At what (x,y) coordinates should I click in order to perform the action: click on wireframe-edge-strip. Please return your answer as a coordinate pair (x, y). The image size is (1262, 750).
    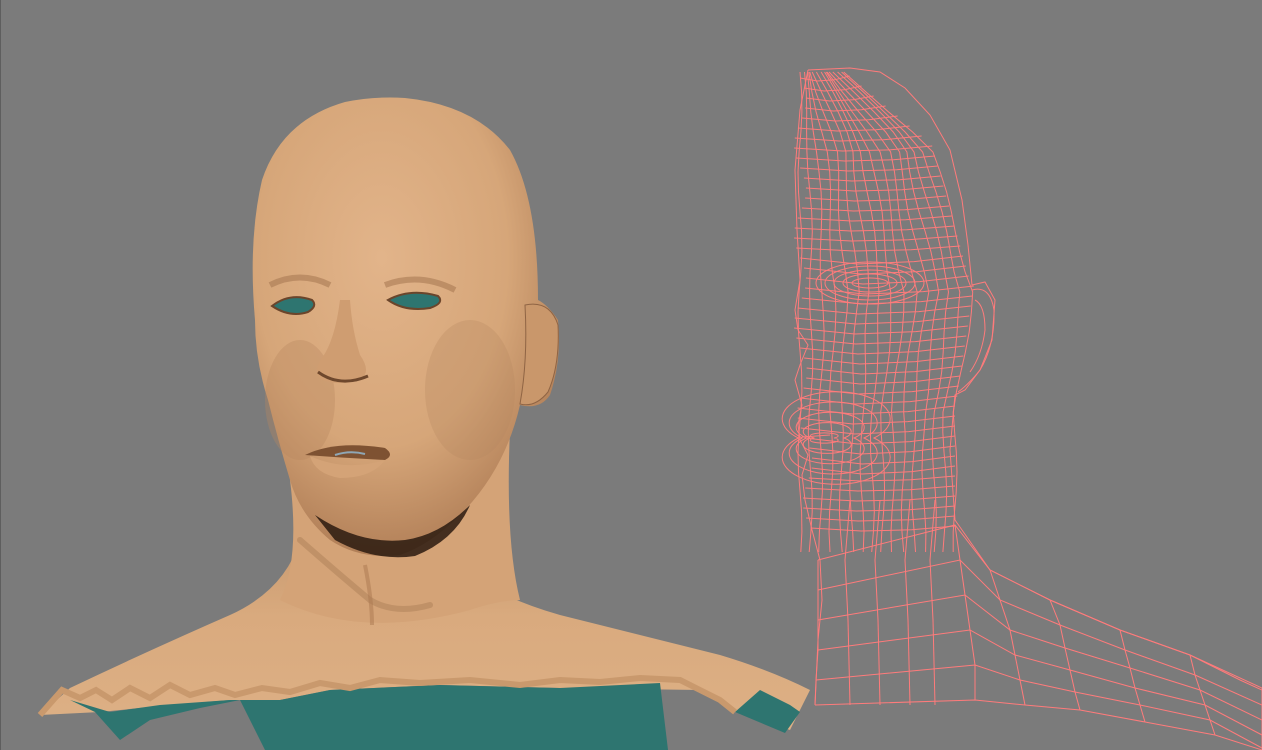
    Looking at the image, I should click on (800, 312).